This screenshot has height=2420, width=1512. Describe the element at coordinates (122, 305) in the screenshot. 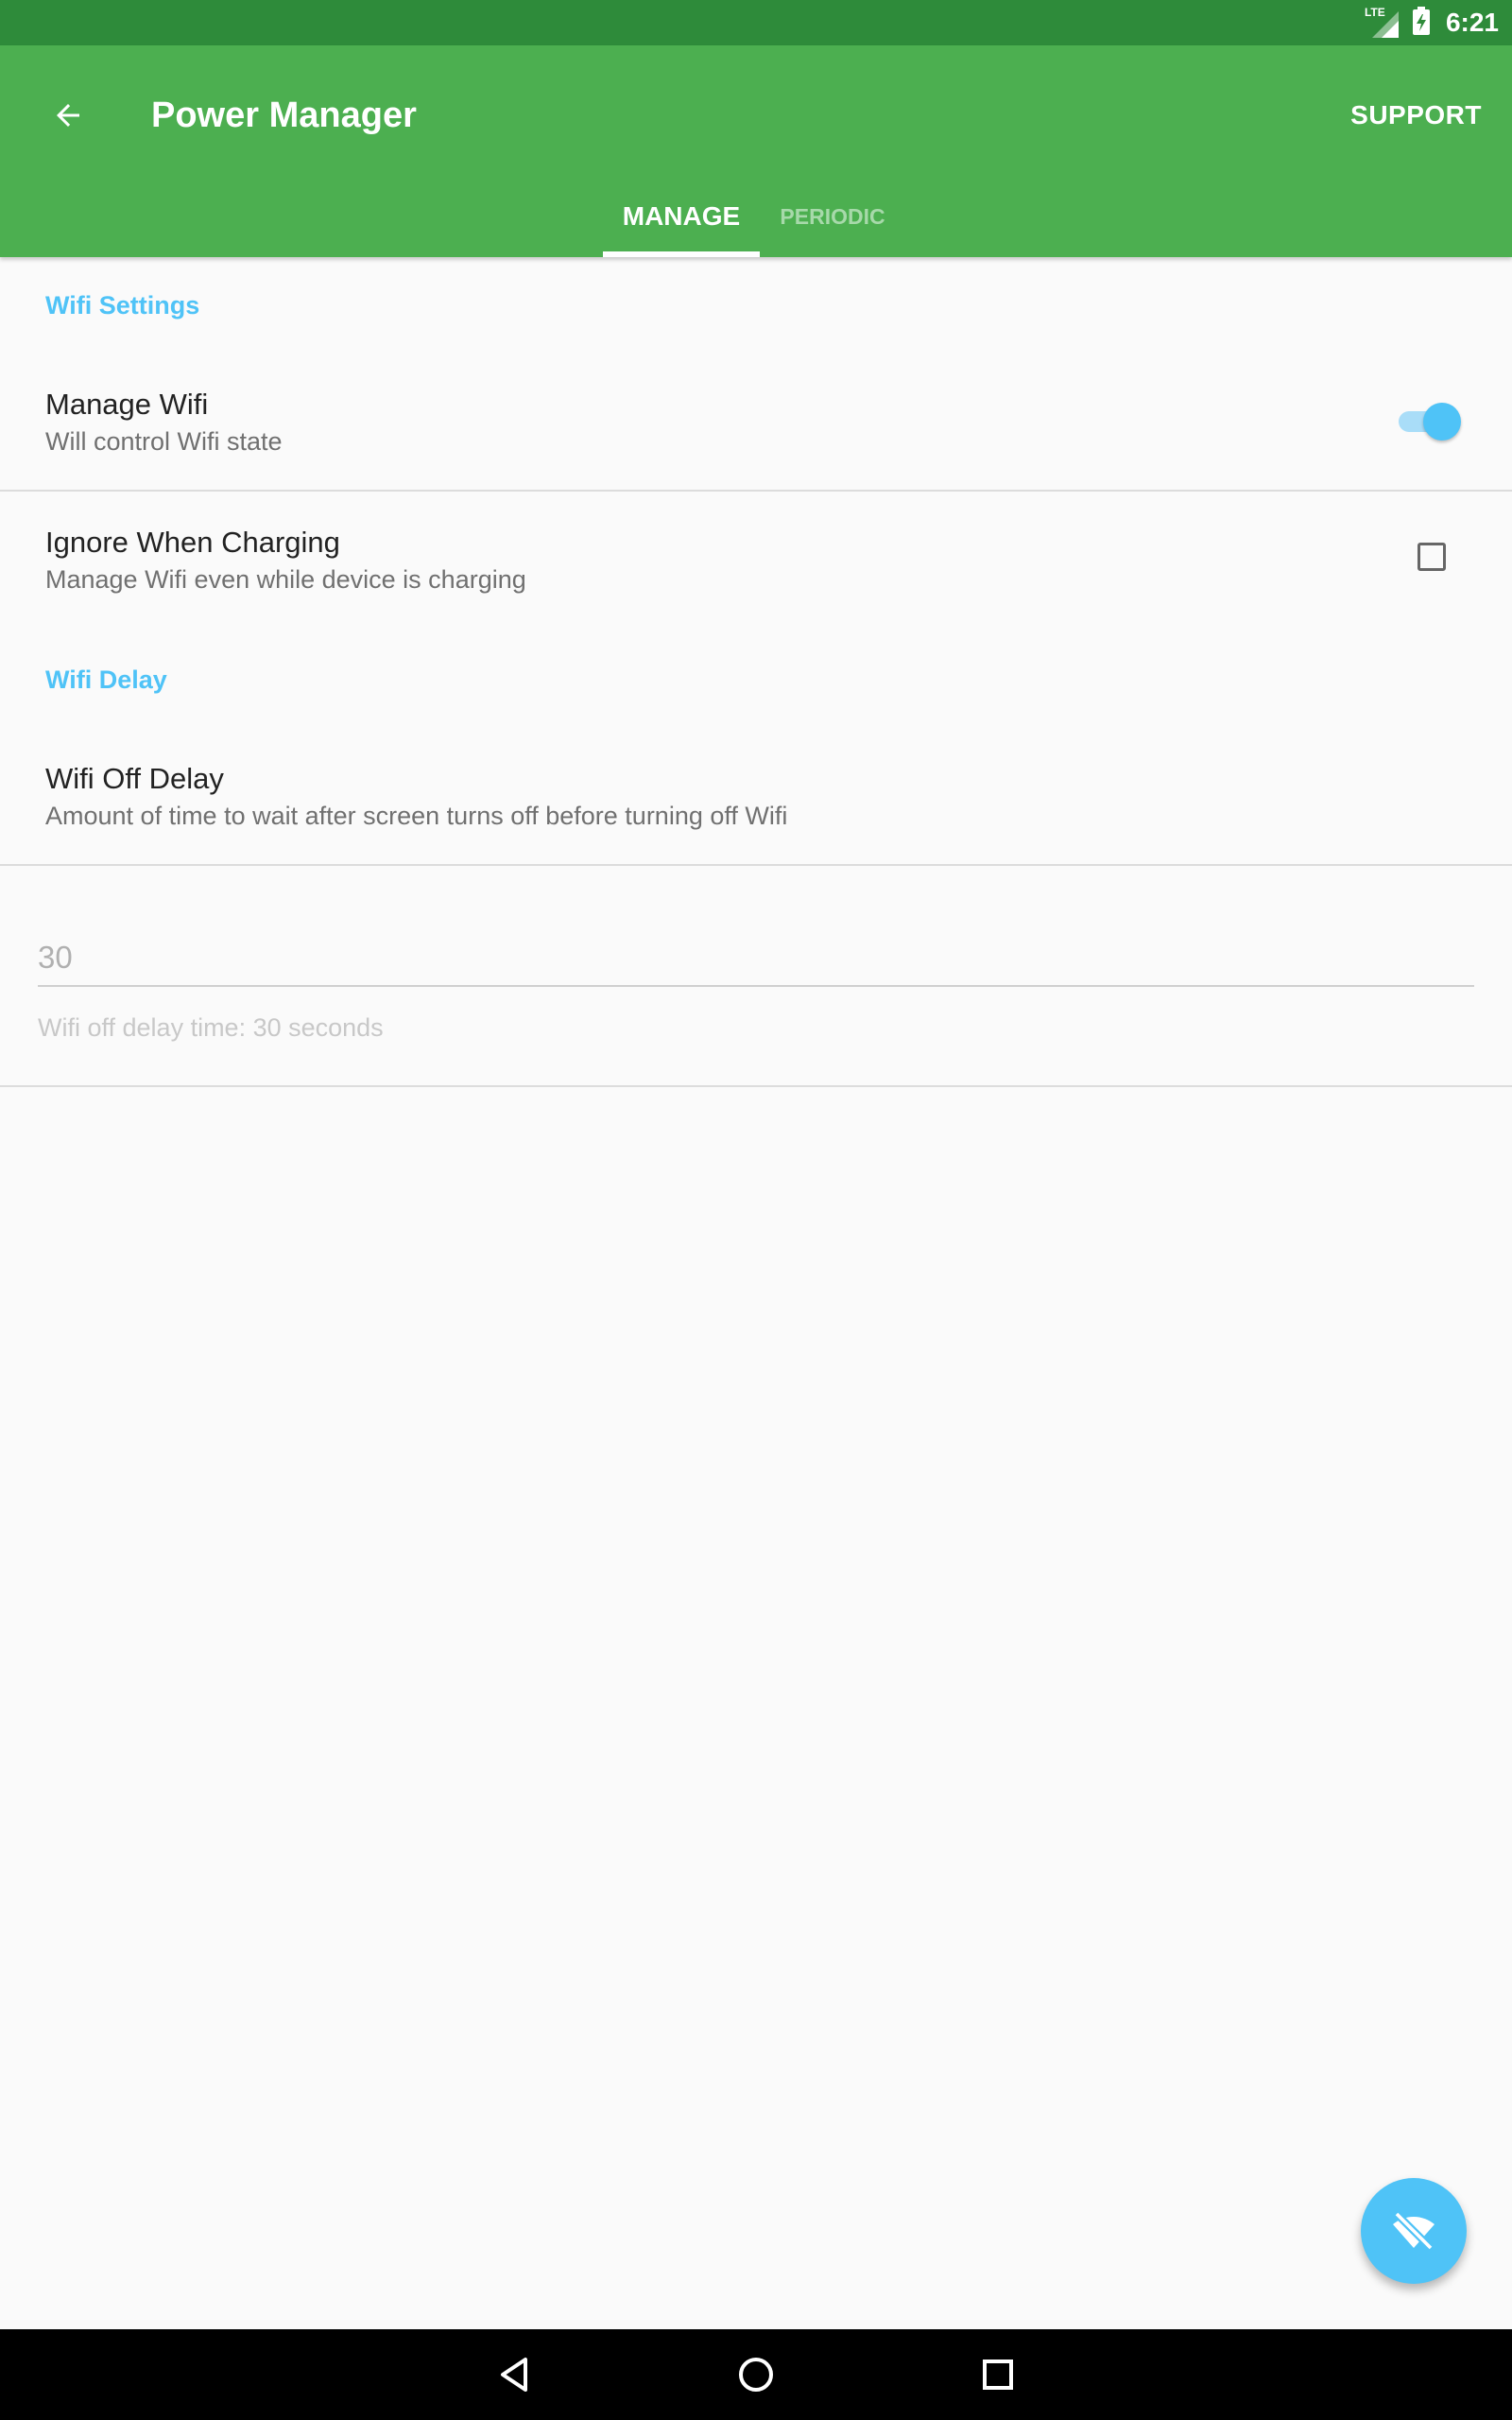

I see `section-header-wifi-settings: Wifi Settings` at that location.